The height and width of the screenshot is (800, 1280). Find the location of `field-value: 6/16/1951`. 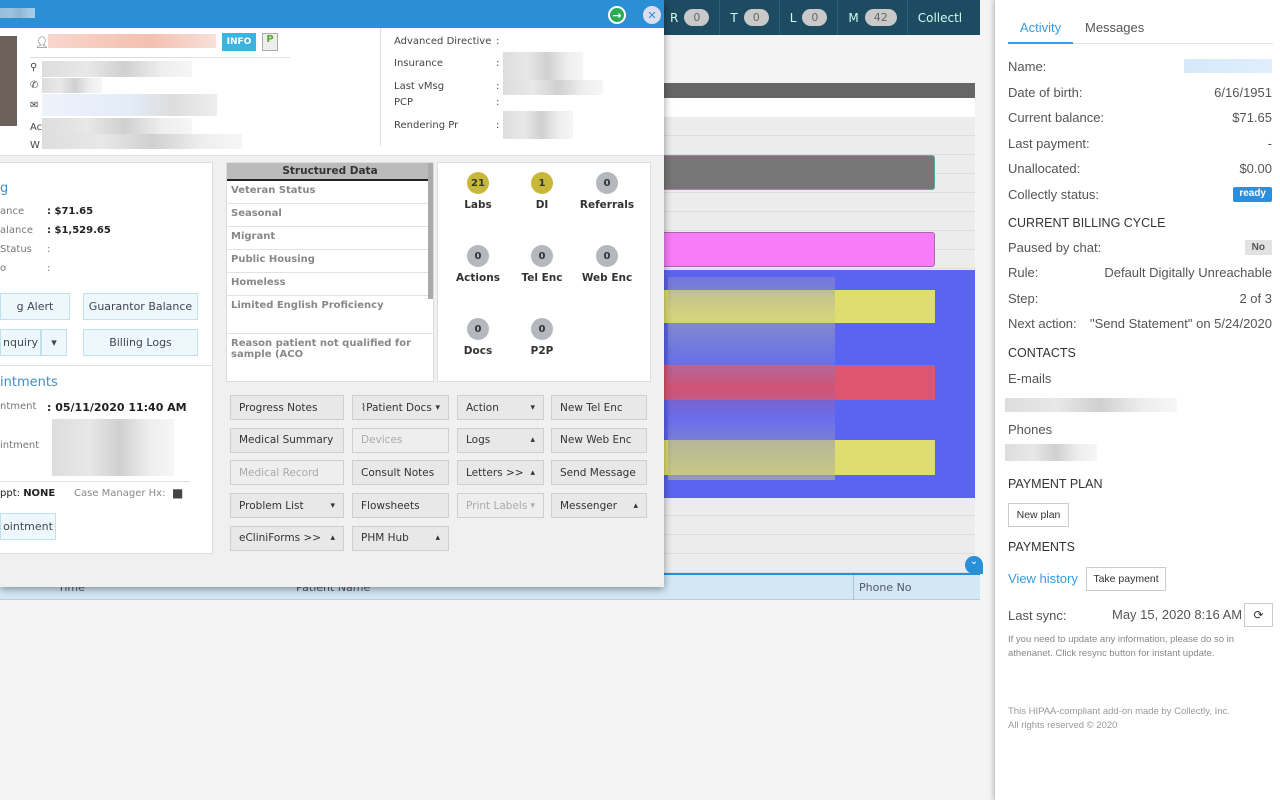

field-value: 6/16/1951 is located at coordinates (1243, 92).